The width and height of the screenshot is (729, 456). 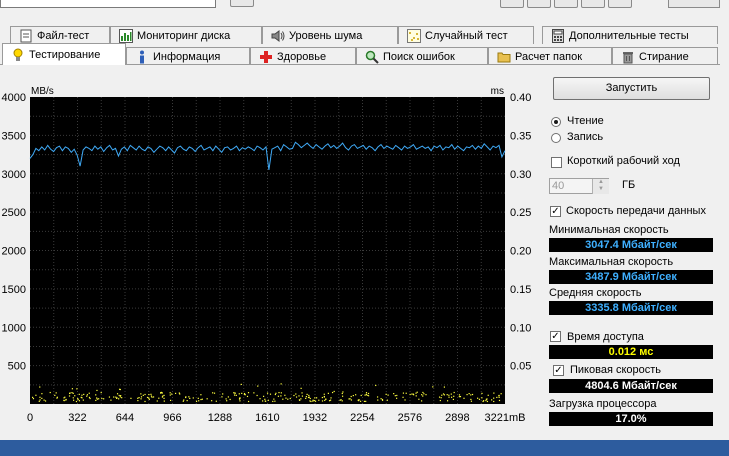 I want to click on copy-text-button, so click(x=539, y=4).